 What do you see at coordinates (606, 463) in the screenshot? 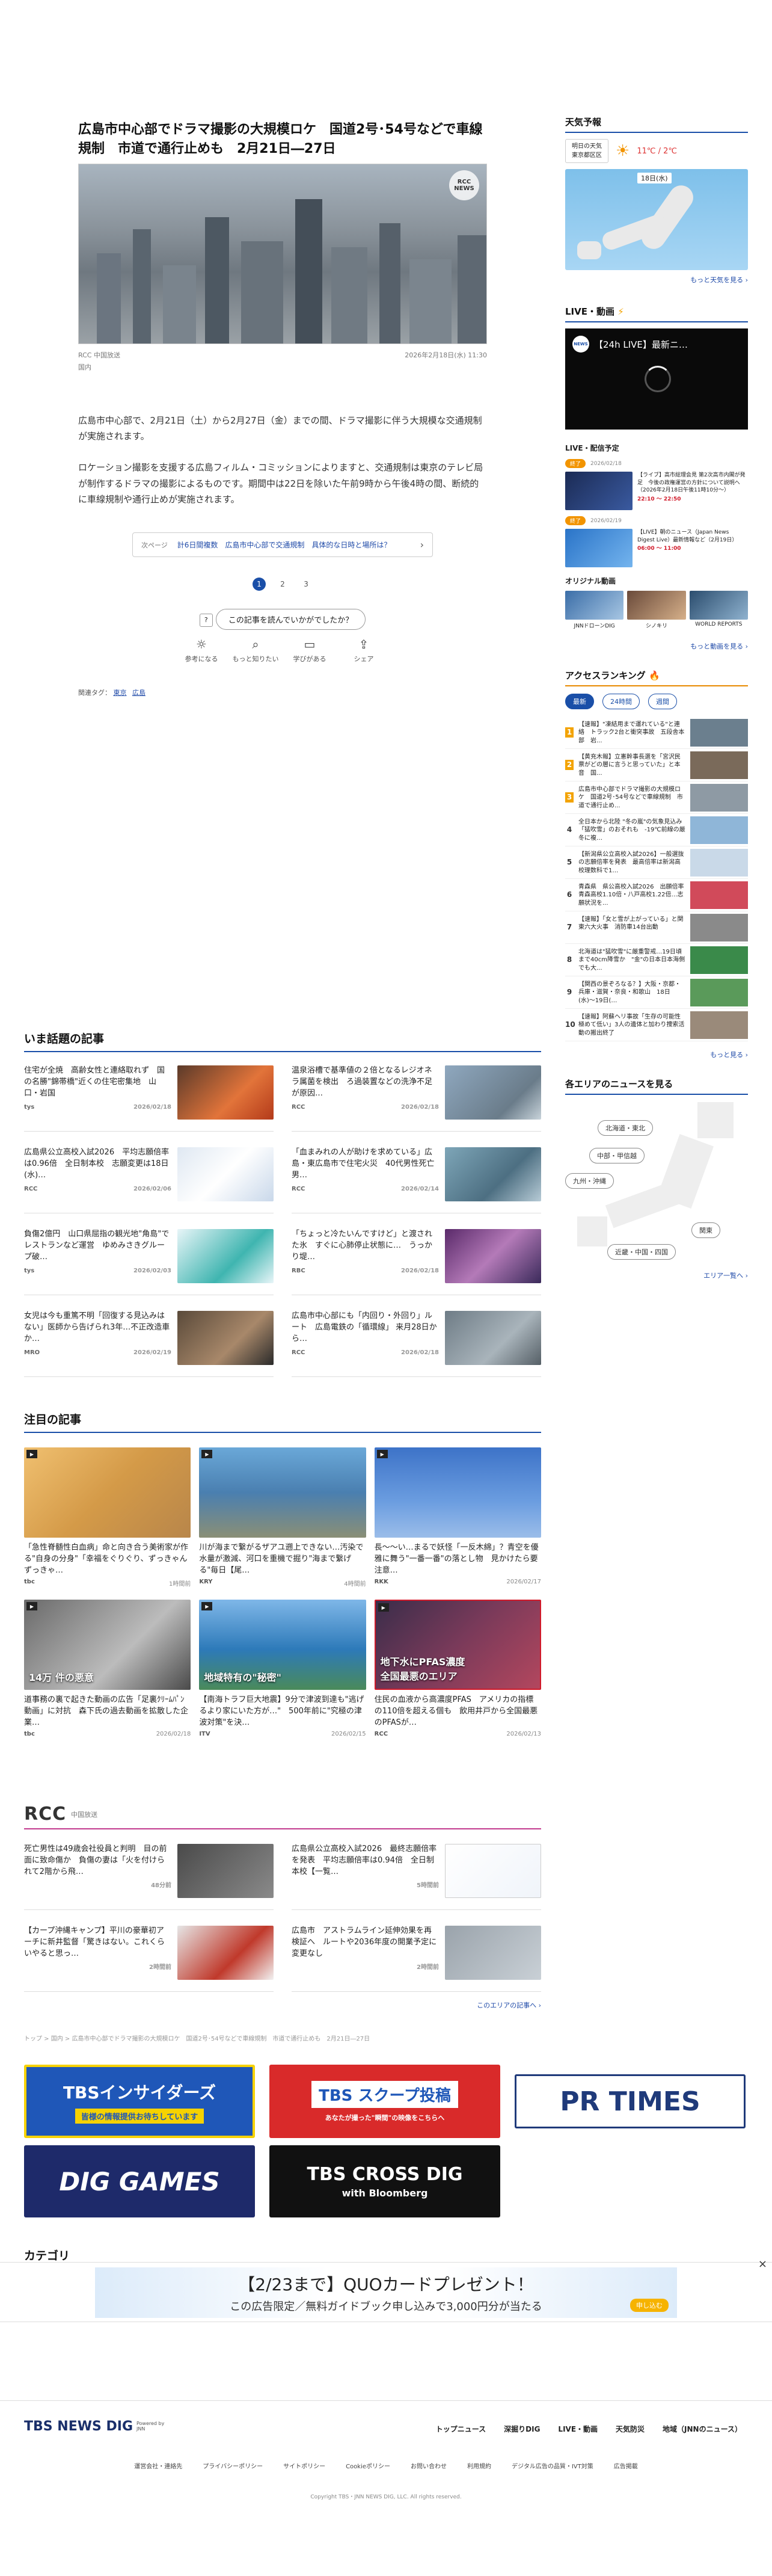
I see `live-schedule-date: 2026/02/18` at bounding box center [606, 463].